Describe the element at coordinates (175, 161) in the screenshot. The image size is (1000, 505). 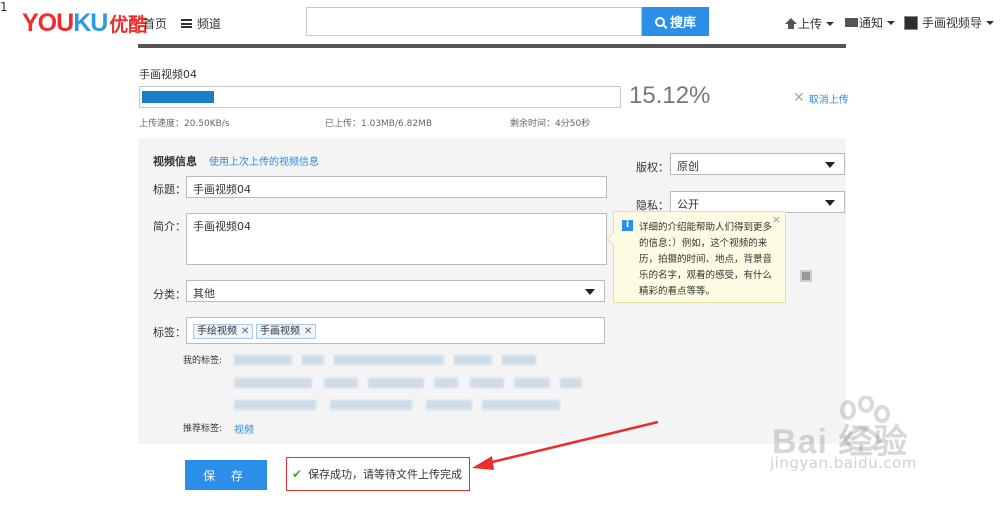
I see `section-title: 视频信息` at that location.